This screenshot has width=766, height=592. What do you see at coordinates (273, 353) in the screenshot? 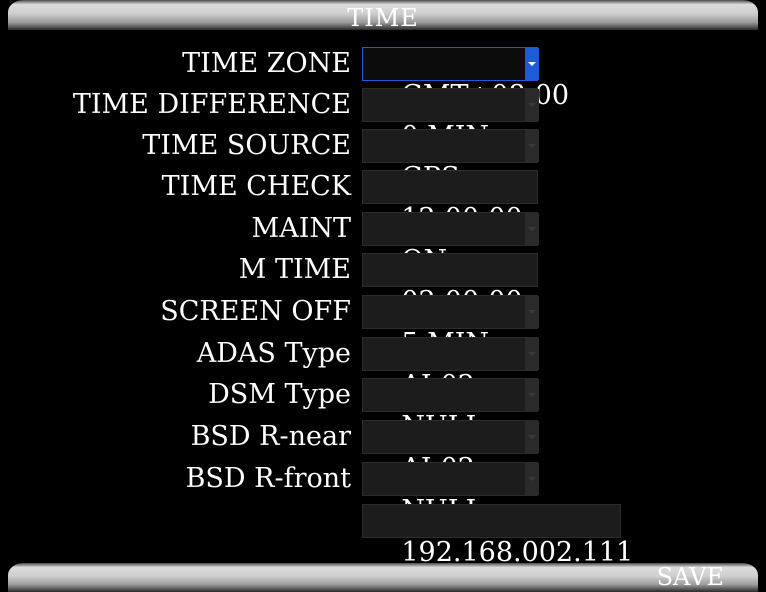
I see `adas-type-label: ADAS Type` at bounding box center [273, 353].